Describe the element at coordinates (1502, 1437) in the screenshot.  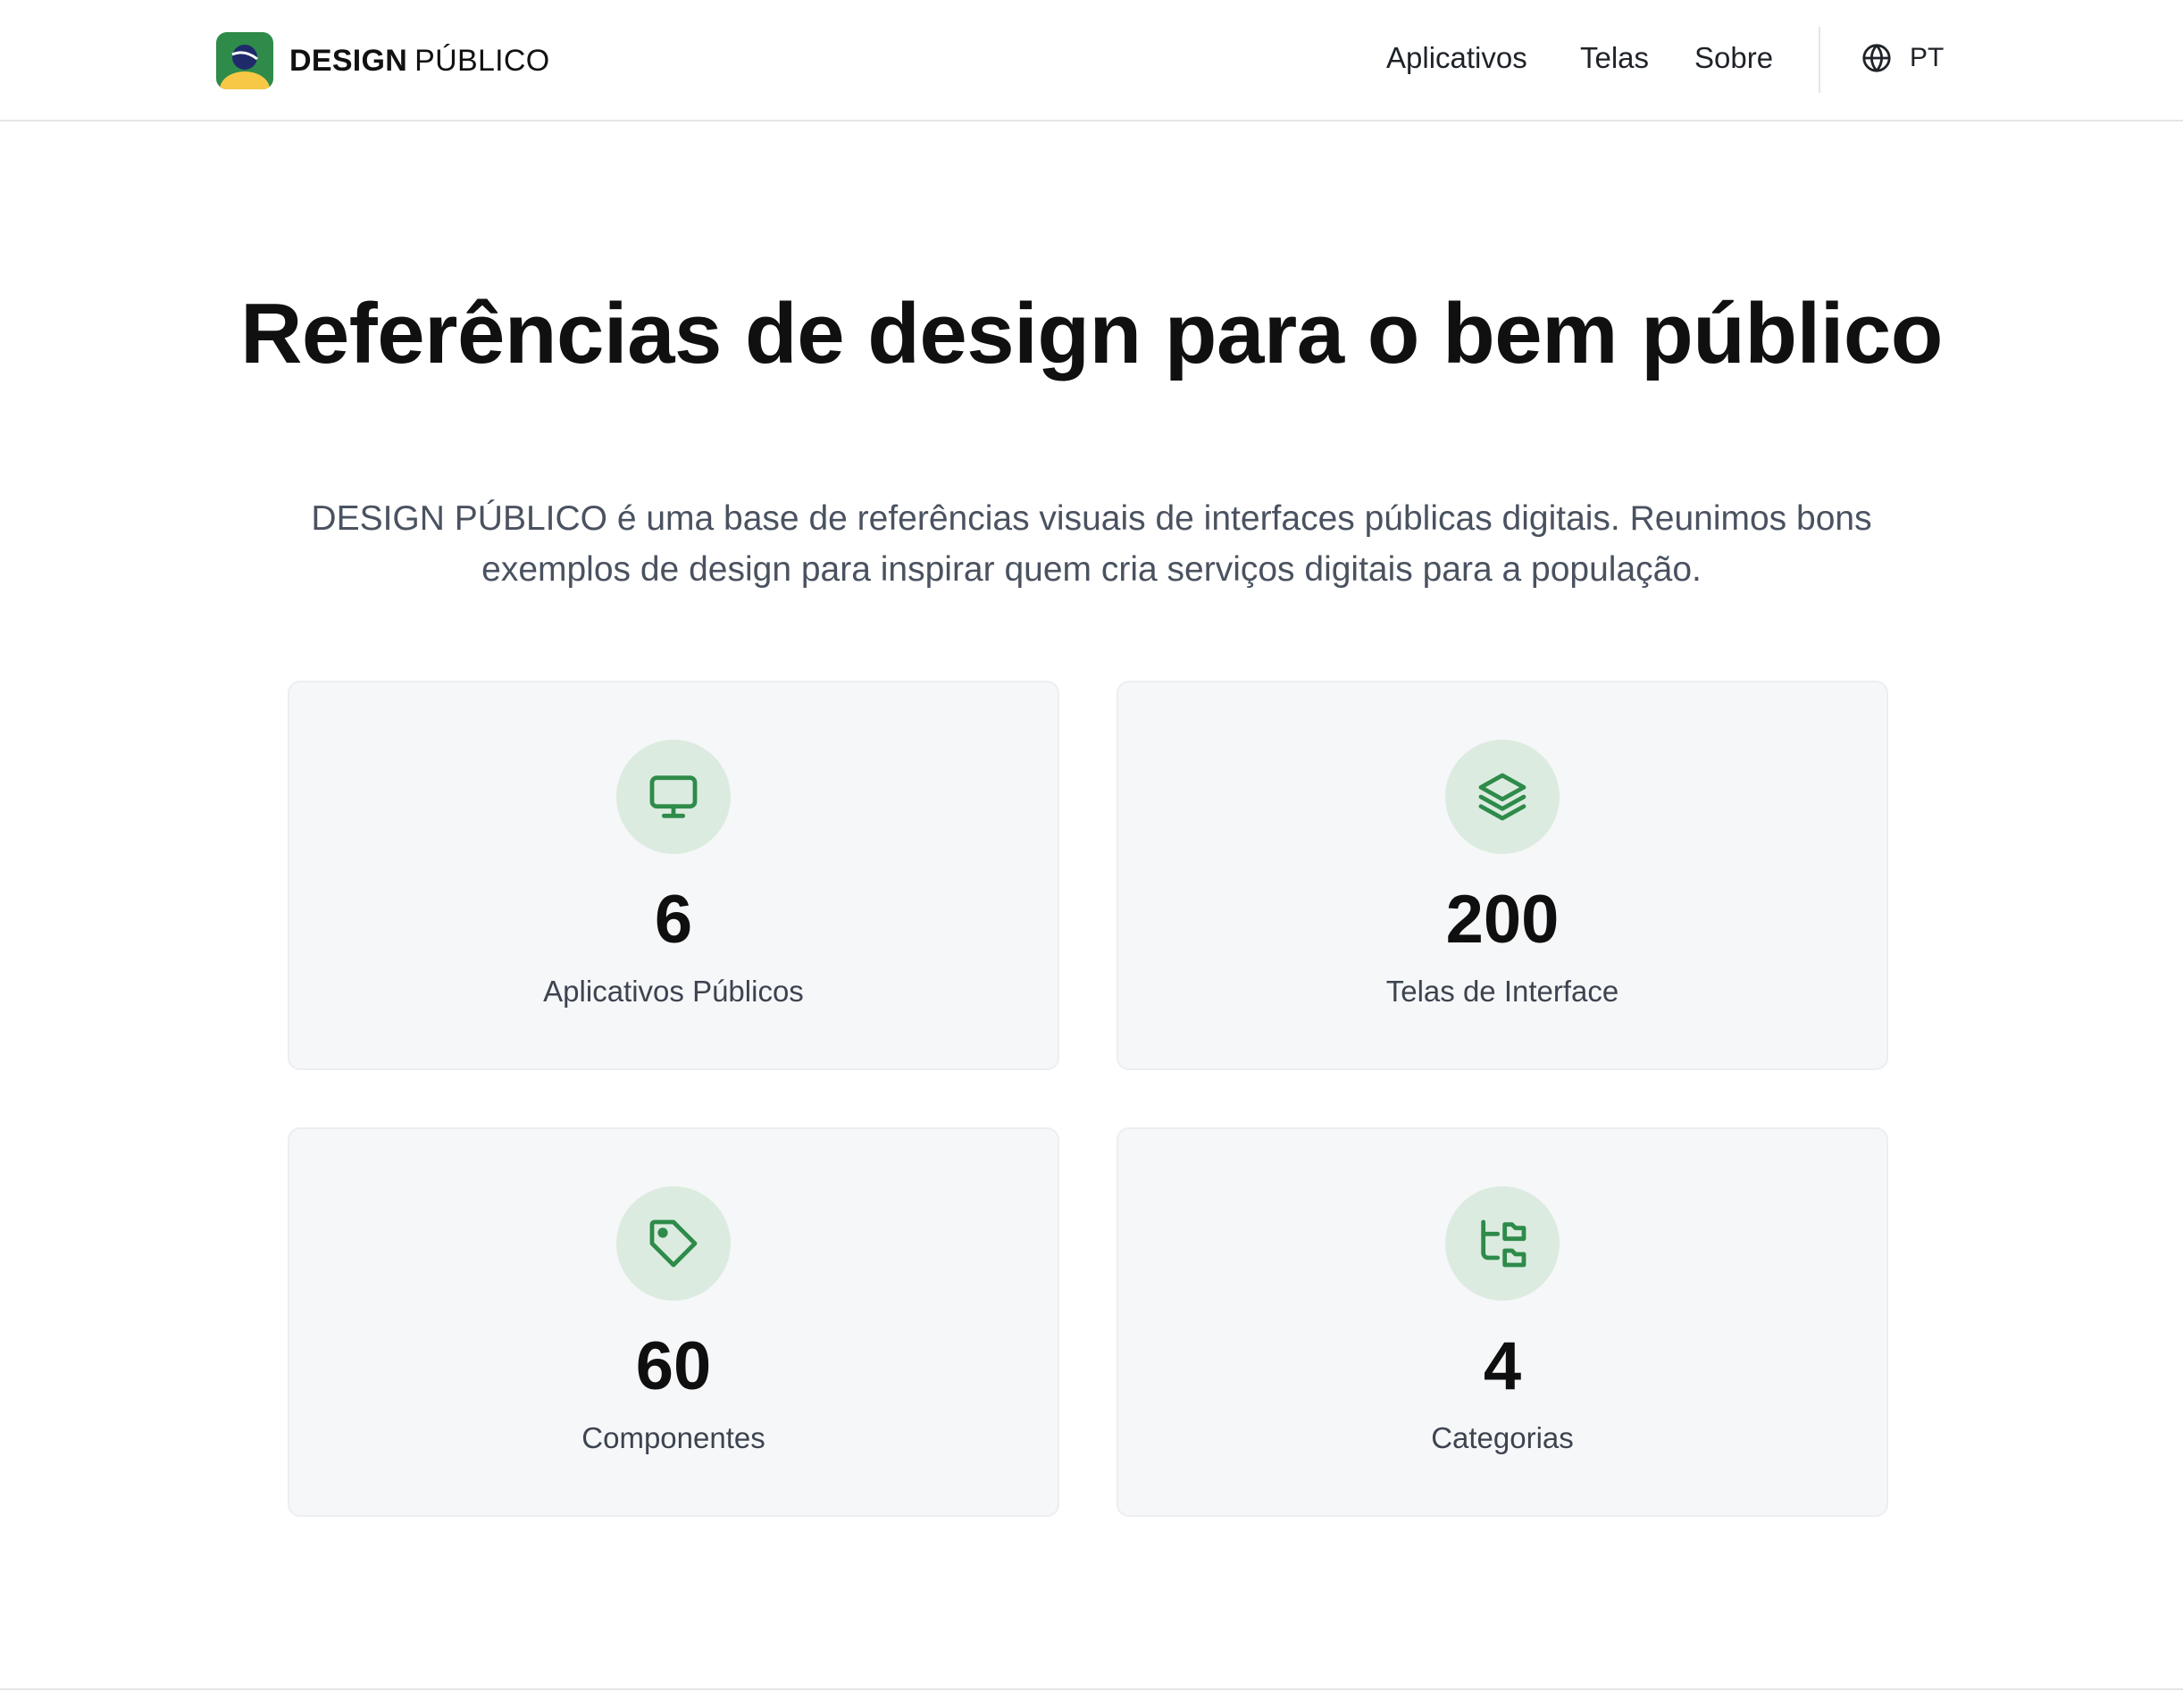
I see `stat-label: Categorias` at that location.